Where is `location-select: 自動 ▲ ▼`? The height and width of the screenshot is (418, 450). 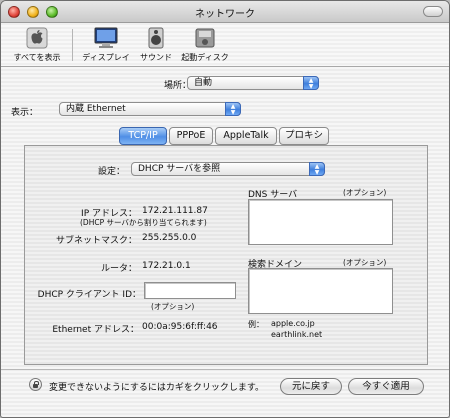 location-select: 自動 ▲ ▼ is located at coordinates (253, 83).